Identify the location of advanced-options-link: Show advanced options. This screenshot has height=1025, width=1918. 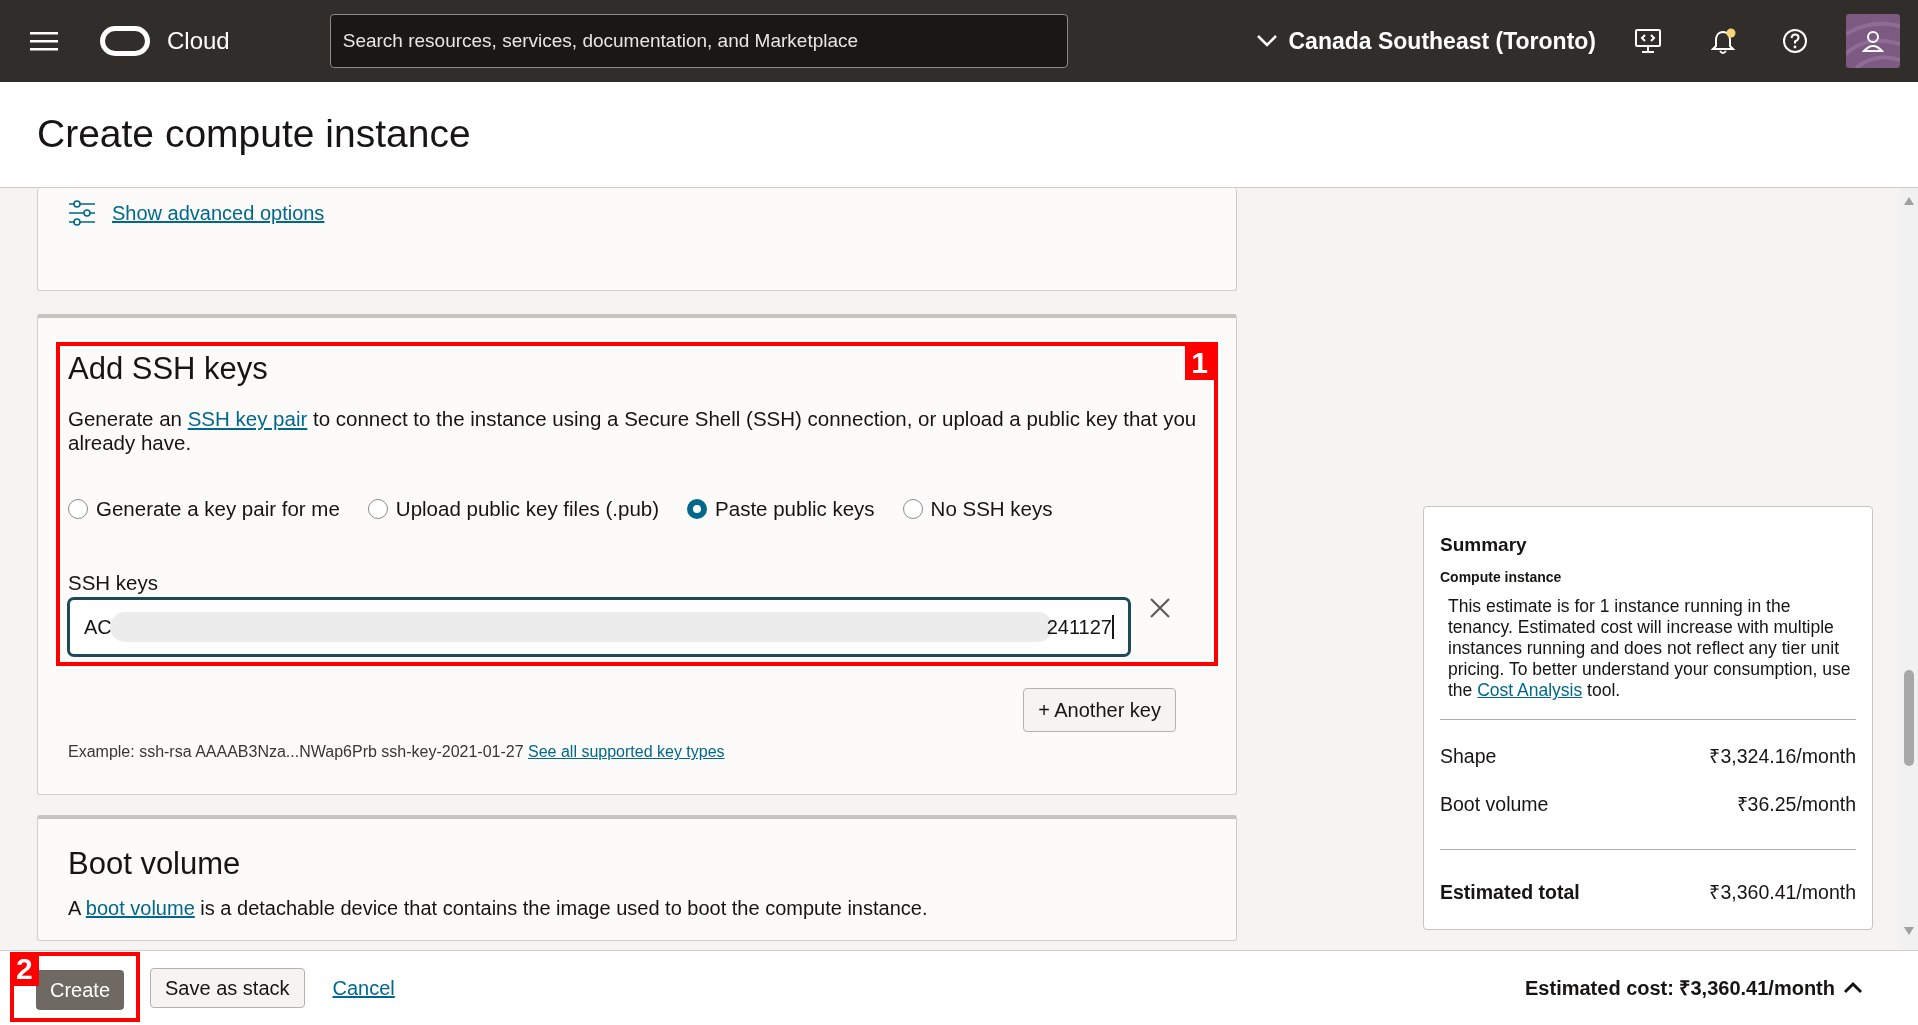
(218, 213).